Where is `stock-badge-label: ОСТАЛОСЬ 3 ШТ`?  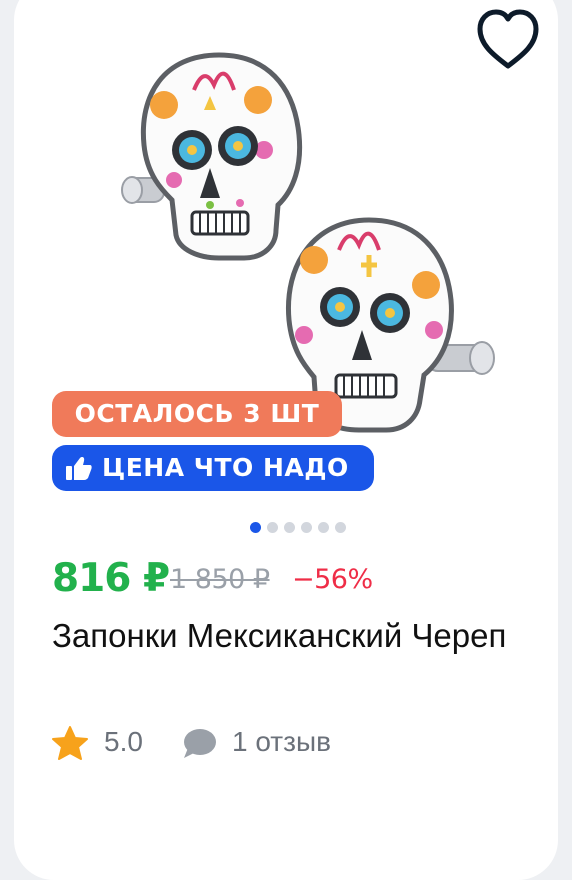 stock-badge-label: ОСТАЛОСЬ 3 ШТ is located at coordinates (197, 413).